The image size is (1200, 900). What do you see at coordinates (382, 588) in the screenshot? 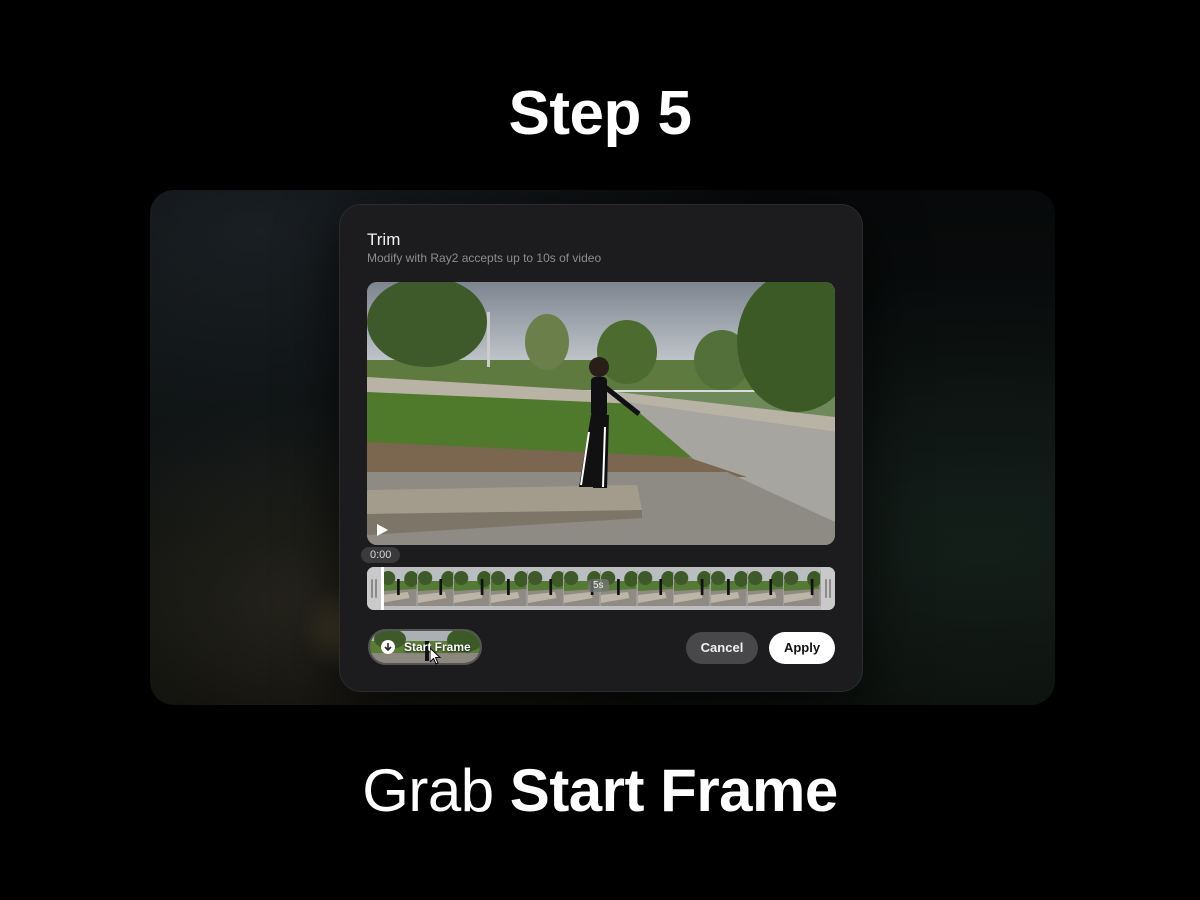
I see `playhead` at bounding box center [382, 588].